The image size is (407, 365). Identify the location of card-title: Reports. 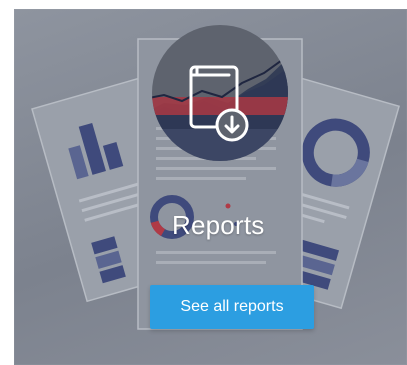
(218, 225).